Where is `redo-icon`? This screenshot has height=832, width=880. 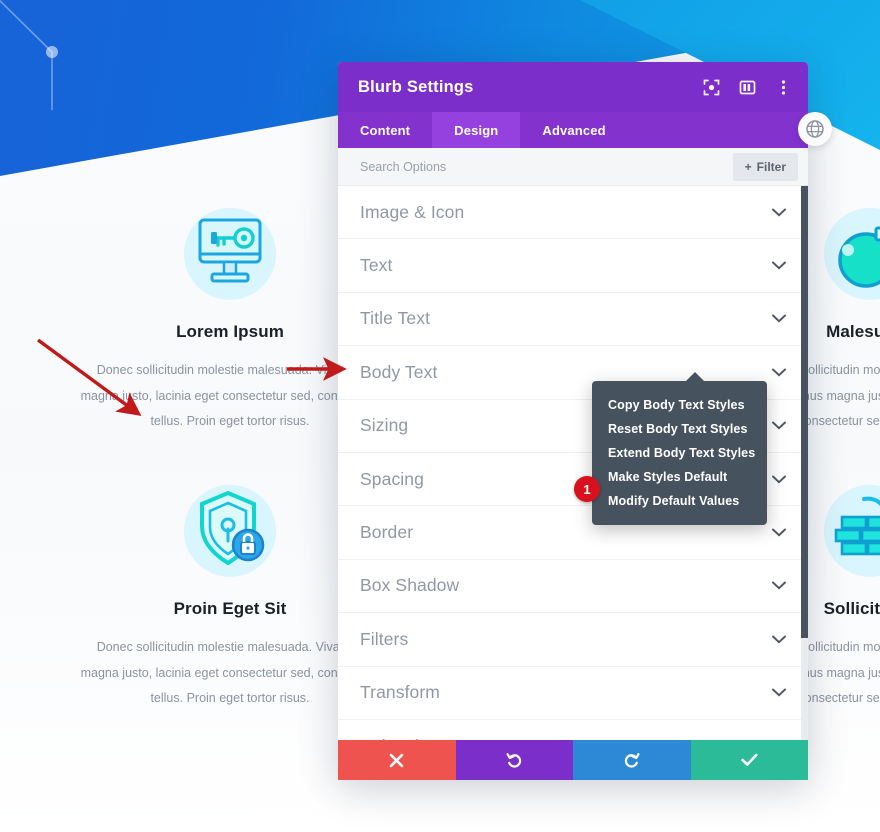
redo-icon is located at coordinates (632, 760).